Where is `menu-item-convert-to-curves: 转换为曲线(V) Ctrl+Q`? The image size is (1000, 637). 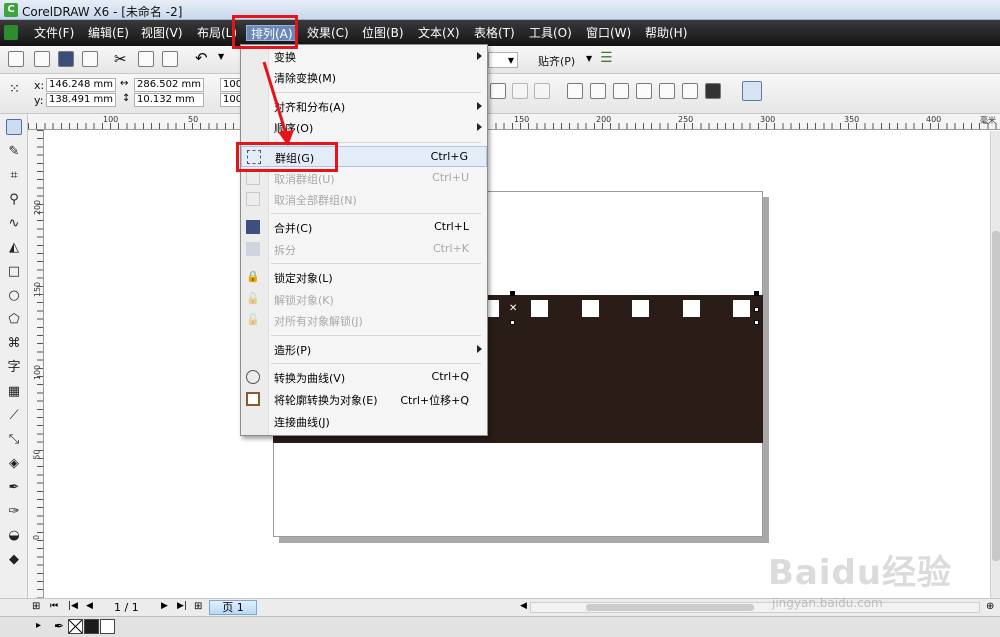
menu-item-convert-to-curves: 转换为曲线(V) Ctrl+Q is located at coordinates (364, 377).